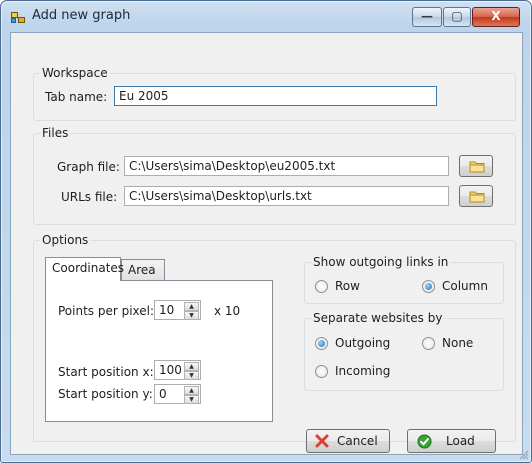 Image resolution: width=532 pixels, height=463 pixels. I want to click on green-check-icon, so click(424, 441).